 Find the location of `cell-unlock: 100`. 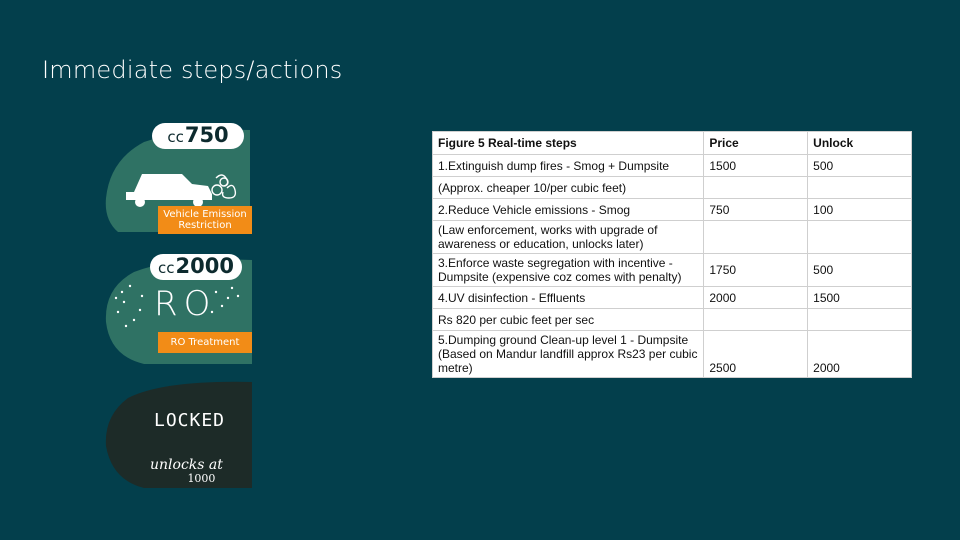

cell-unlock: 100 is located at coordinates (859, 209).